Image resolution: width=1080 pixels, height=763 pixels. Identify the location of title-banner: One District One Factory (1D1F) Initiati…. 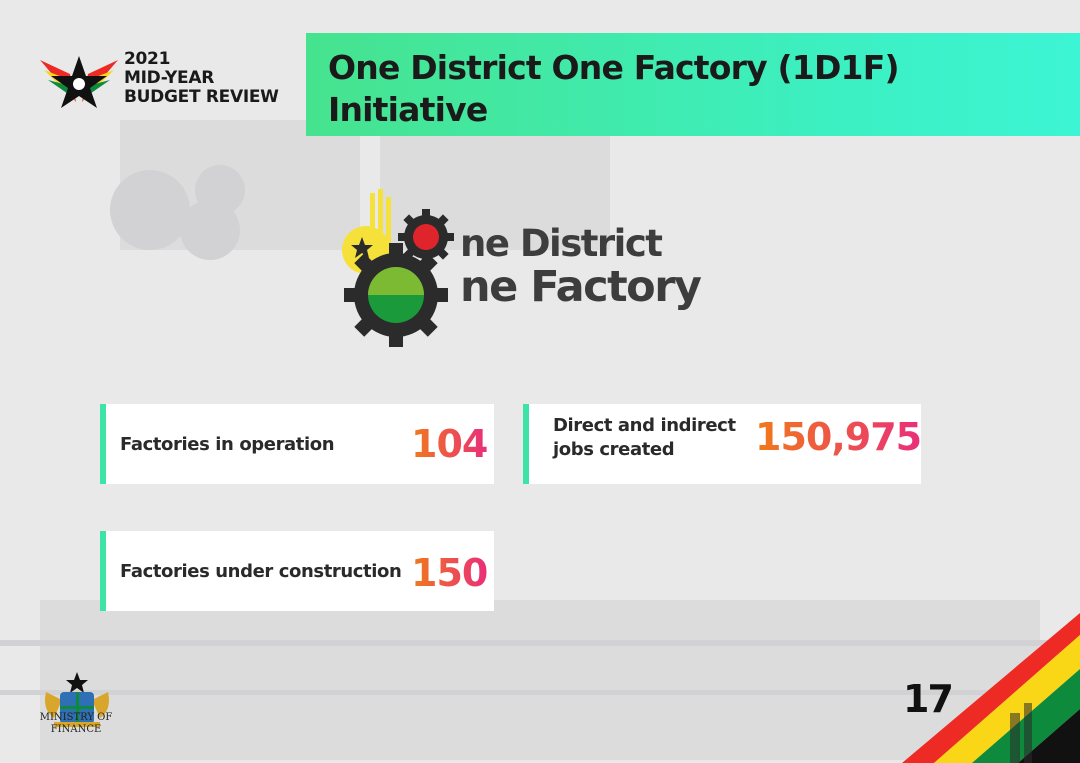
(693, 84).